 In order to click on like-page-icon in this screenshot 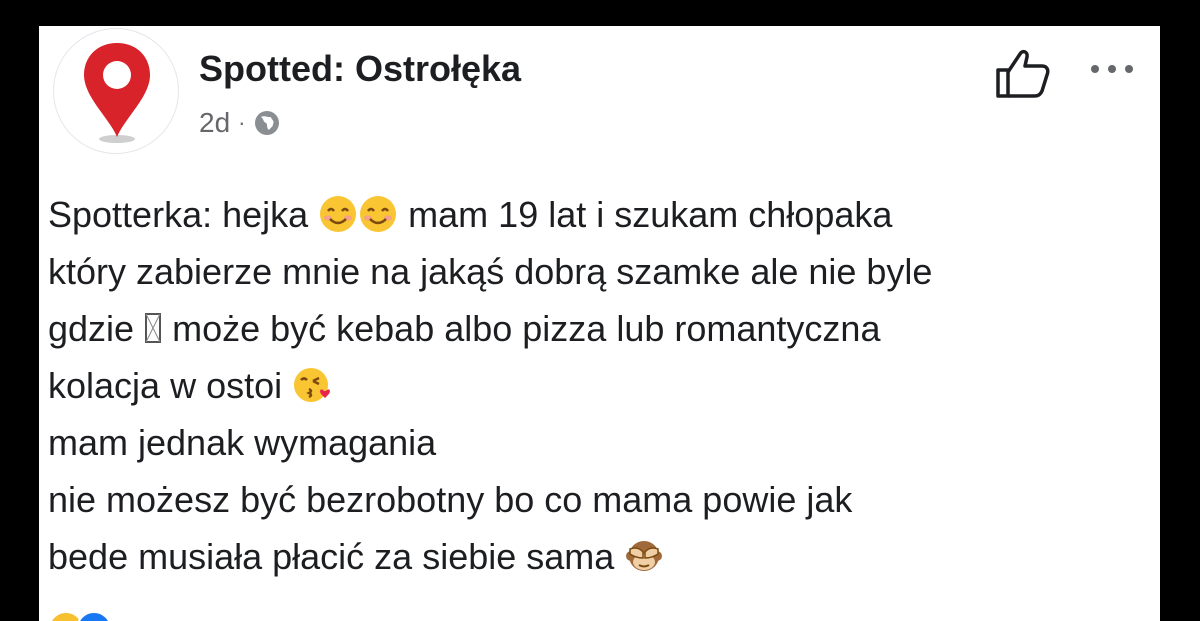, I will do `click(1022, 76)`.